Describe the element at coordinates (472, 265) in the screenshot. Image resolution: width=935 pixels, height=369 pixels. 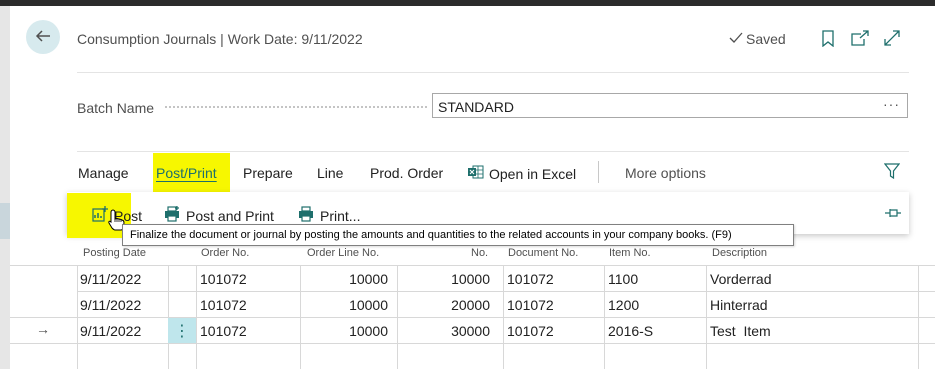
I see `table-header-divider` at that location.